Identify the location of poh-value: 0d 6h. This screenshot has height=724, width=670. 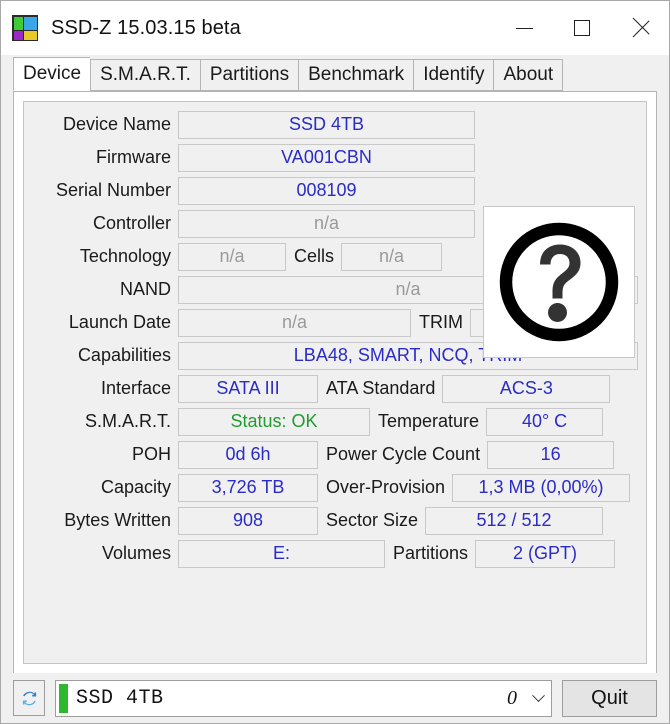
(248, 454).